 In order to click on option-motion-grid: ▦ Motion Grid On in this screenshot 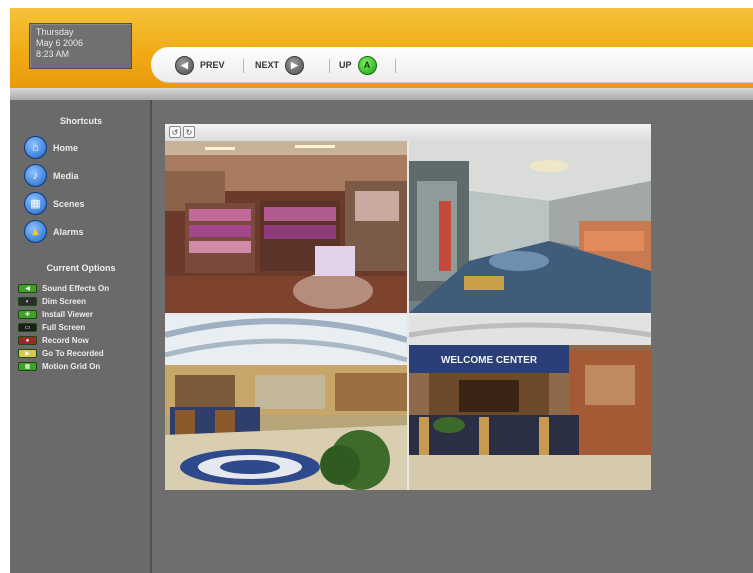, I will do `click(59, 366)`.